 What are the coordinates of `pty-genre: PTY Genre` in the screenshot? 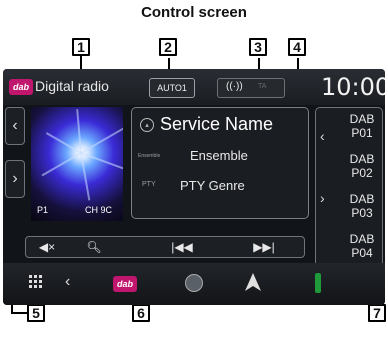 It's located at (212, 185).